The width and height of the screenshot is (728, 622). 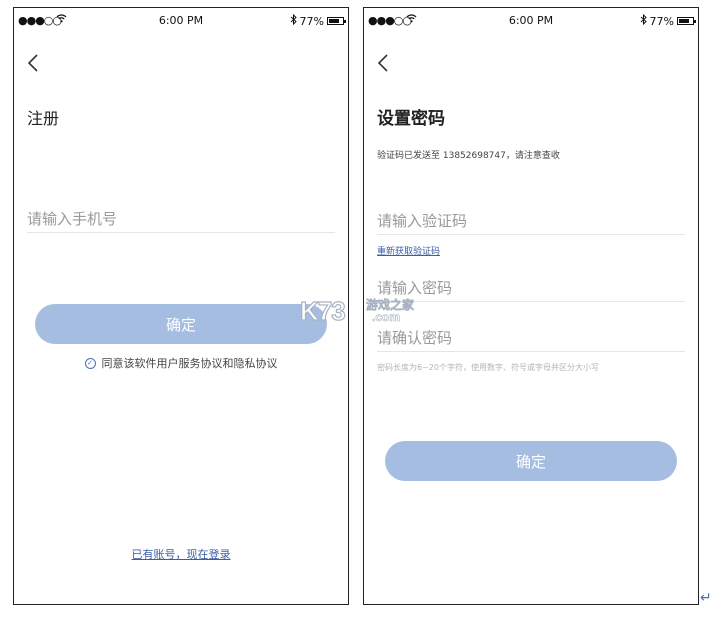 What do you see at coordinates (190, 363) in the screenshot?
I see `agreement-text: 同意该软件用户服务协议和隐私协议` at bounding box center [190, 363].